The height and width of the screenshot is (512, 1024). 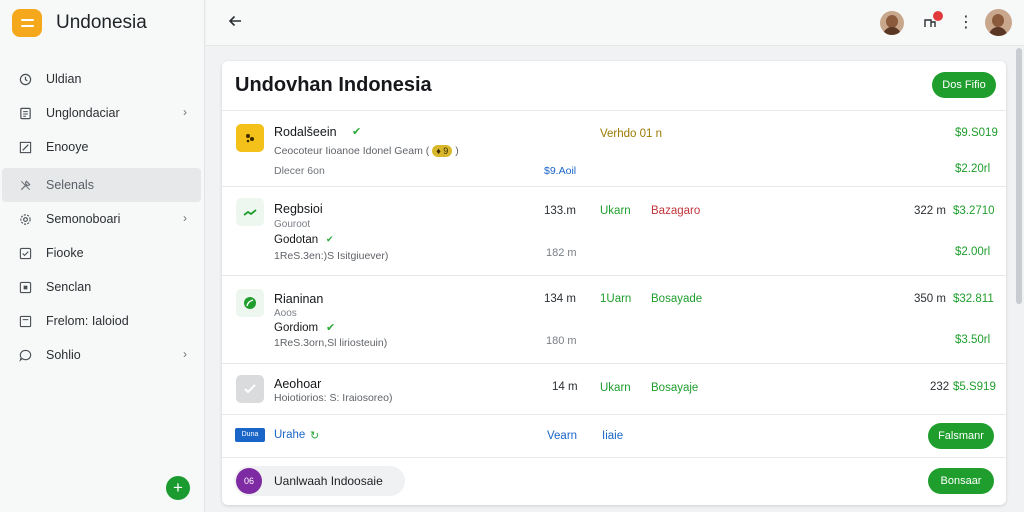 What do you see at coordinates (561, 341) in the screenshot?
I see `row-qty-secondary: 180 m` at bounding box center [561, 341].